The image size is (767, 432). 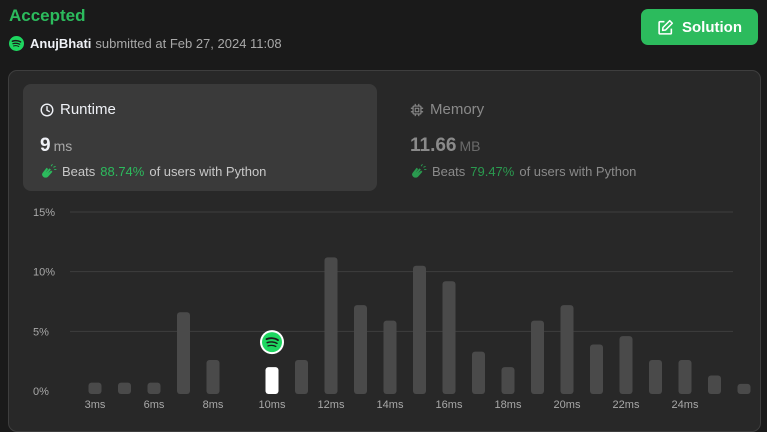 What do you see at coordinates (685, 405) in the screenshot?
I see `x-tick-label: 24ms` at bounding box center [685, 405].